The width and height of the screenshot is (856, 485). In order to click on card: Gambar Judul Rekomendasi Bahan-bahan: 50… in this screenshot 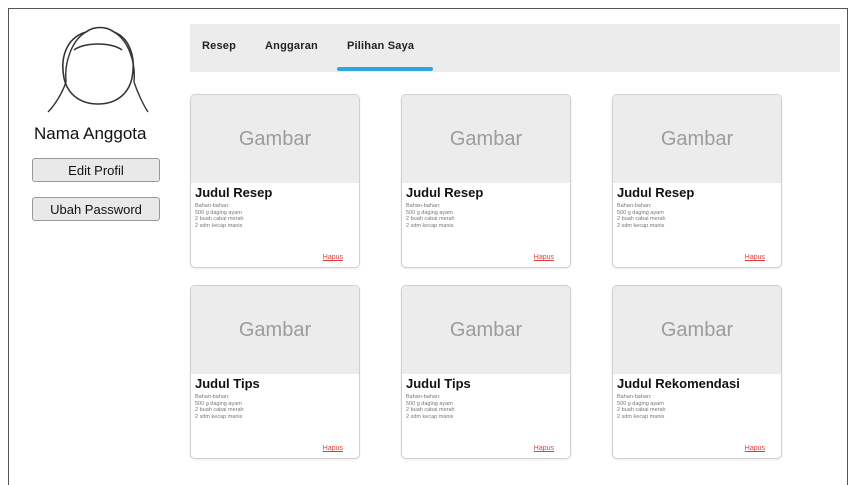, I will do `click(697, 372)`.